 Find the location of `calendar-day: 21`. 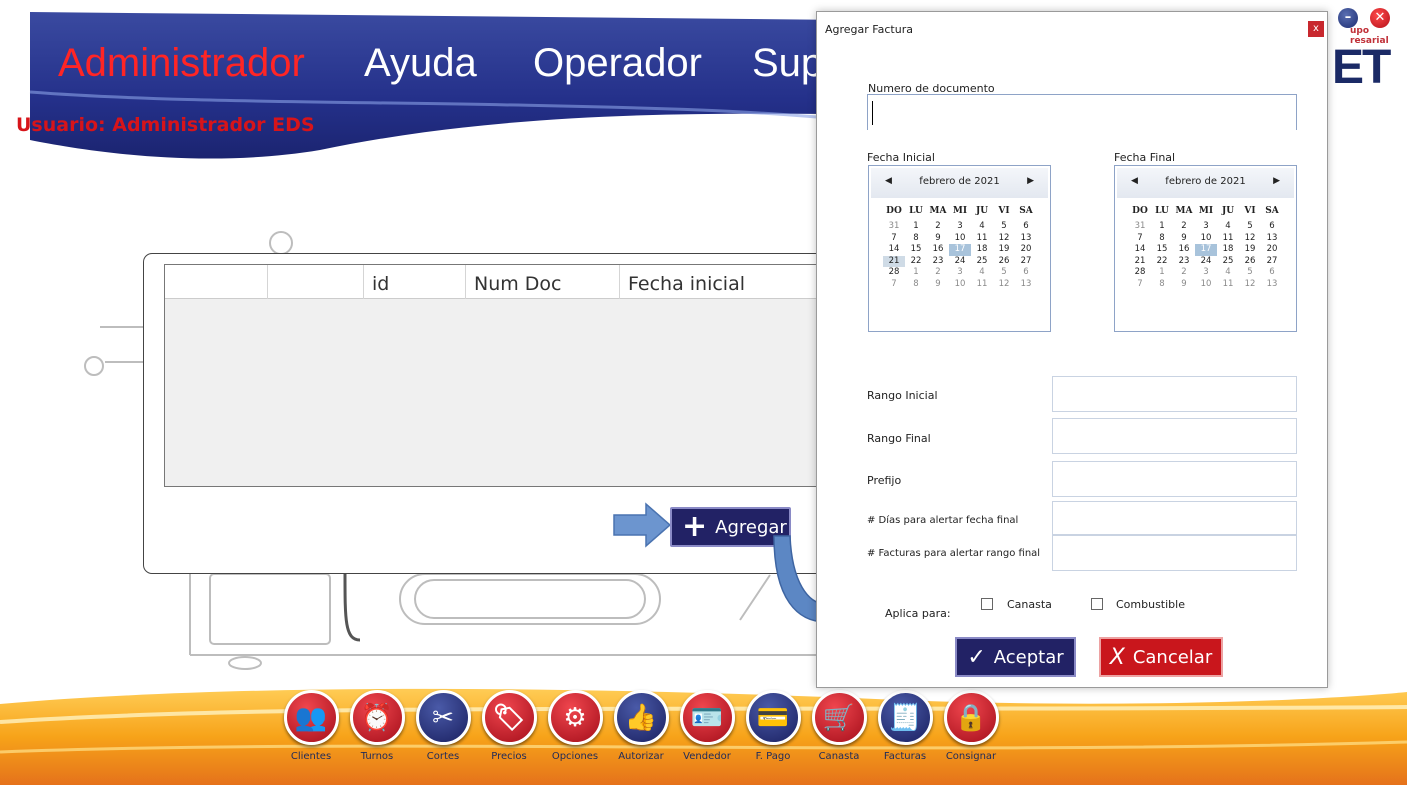

calendar-day: 21 is located at coordinates (894, 261).